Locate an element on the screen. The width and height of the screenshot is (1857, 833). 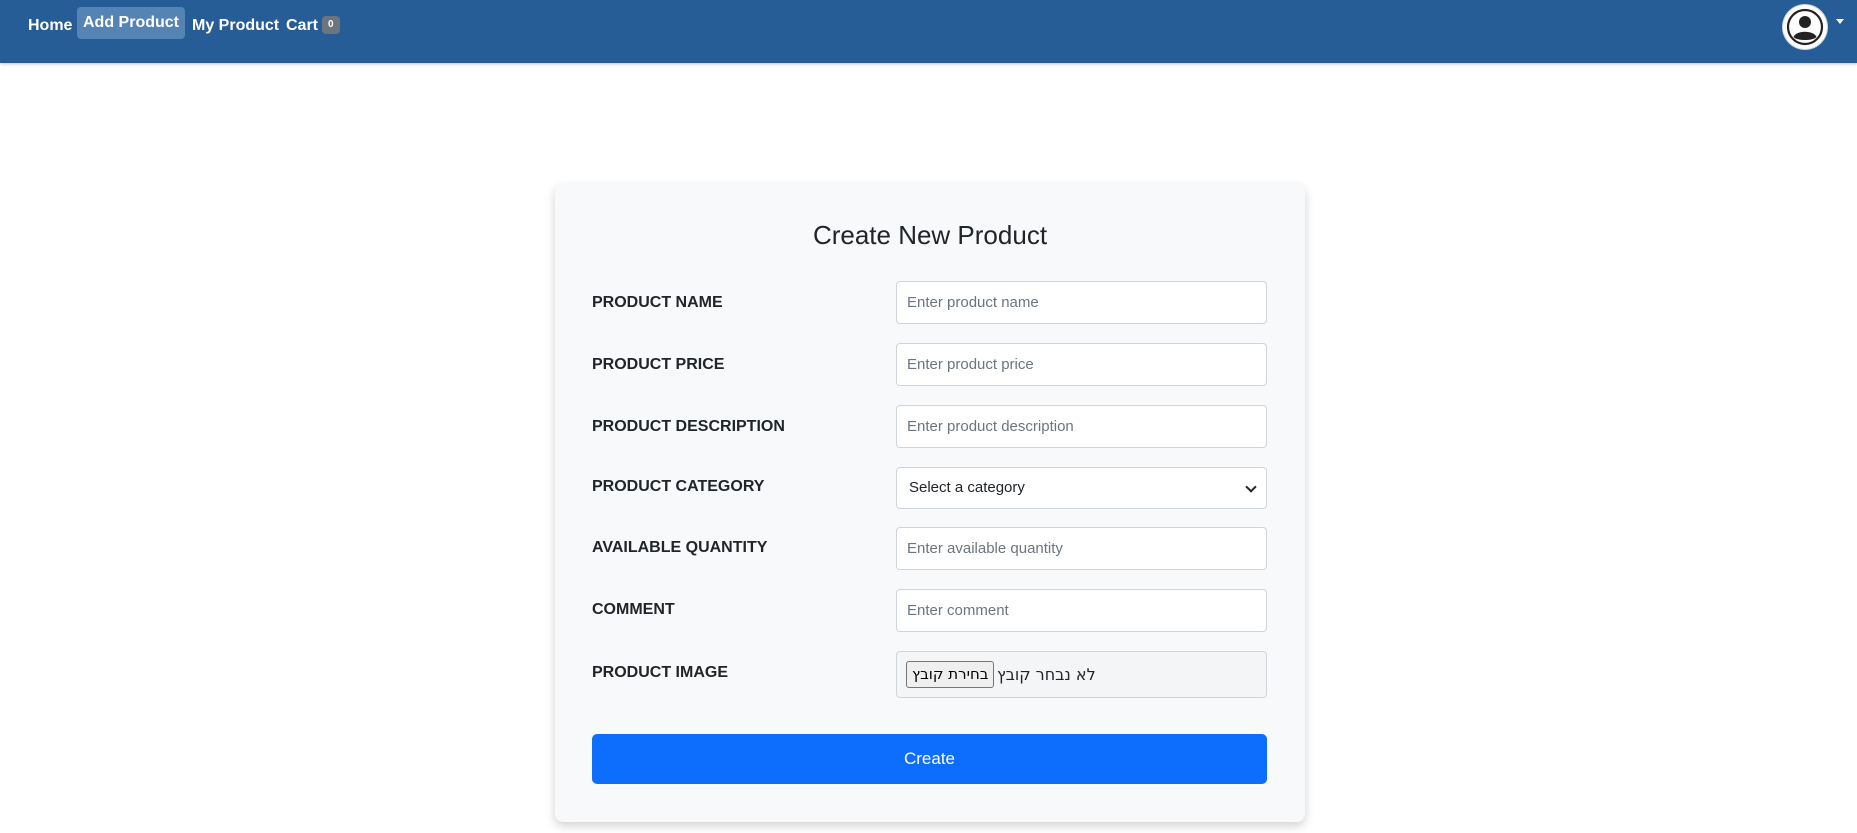
nav-add-product-link: Add Product is located at coordinates (131, 23).